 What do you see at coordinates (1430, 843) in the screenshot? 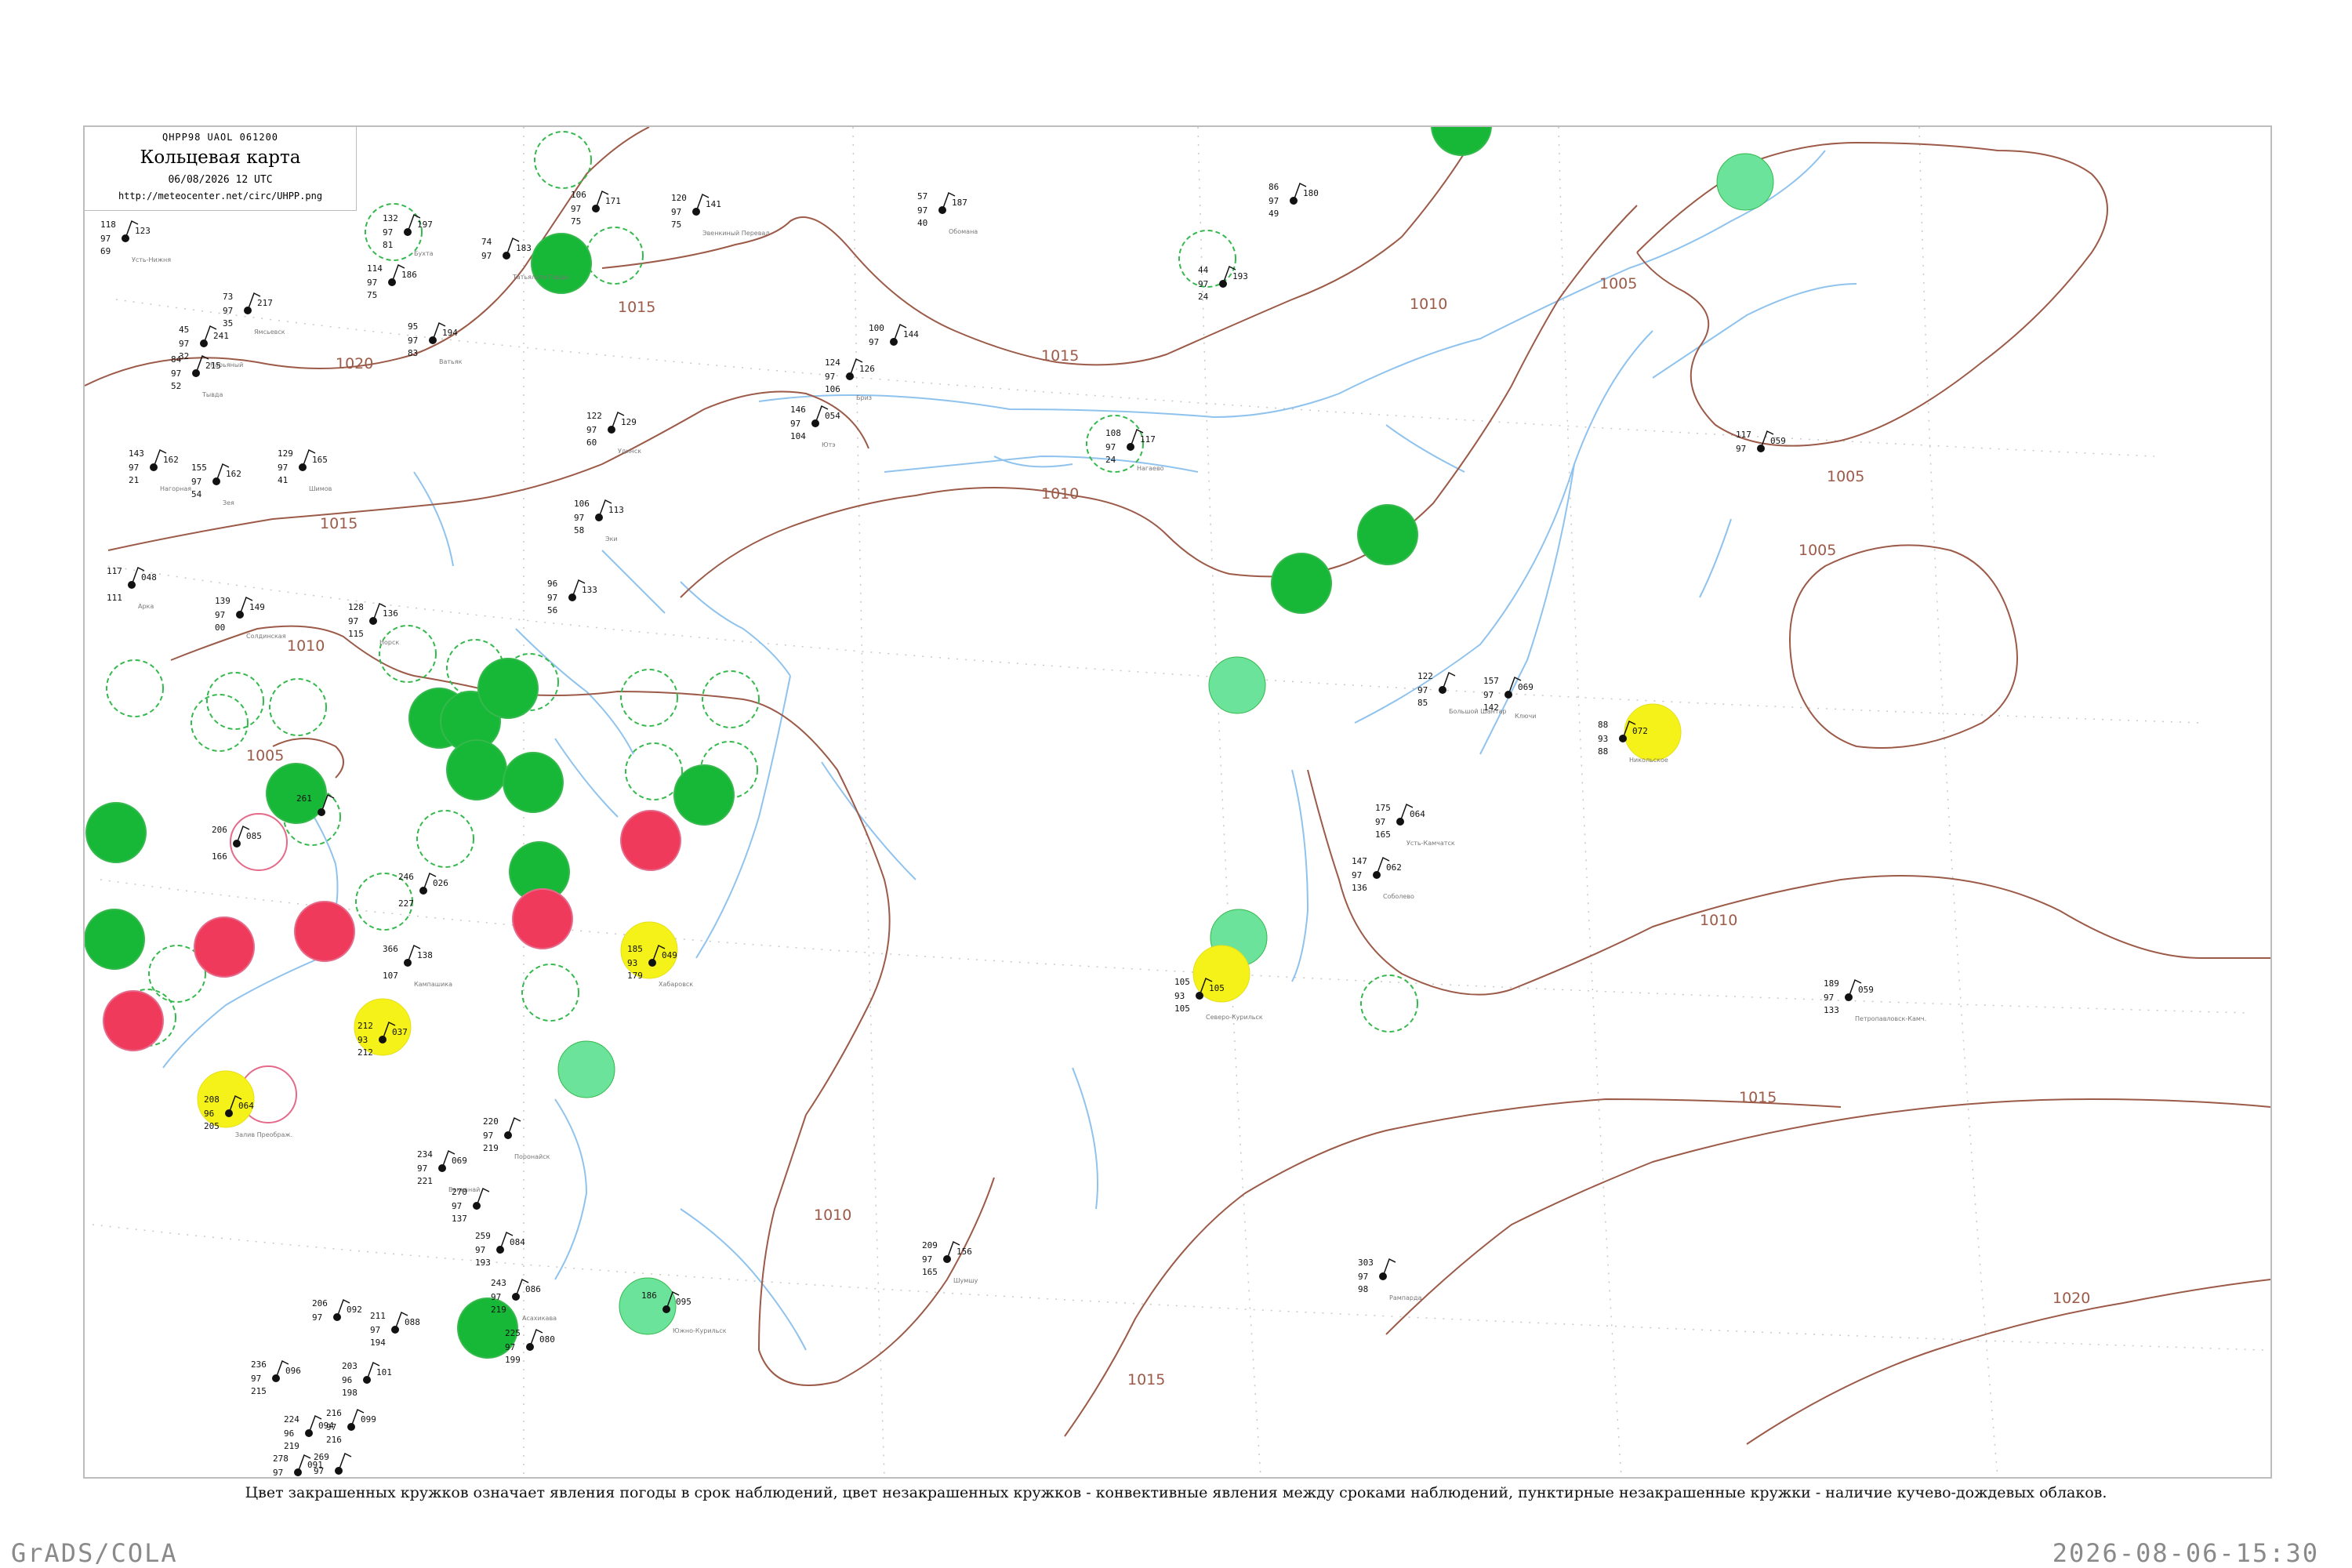
I see `station-name: Усть-Камчатск` at bounding box center [1430, 843].